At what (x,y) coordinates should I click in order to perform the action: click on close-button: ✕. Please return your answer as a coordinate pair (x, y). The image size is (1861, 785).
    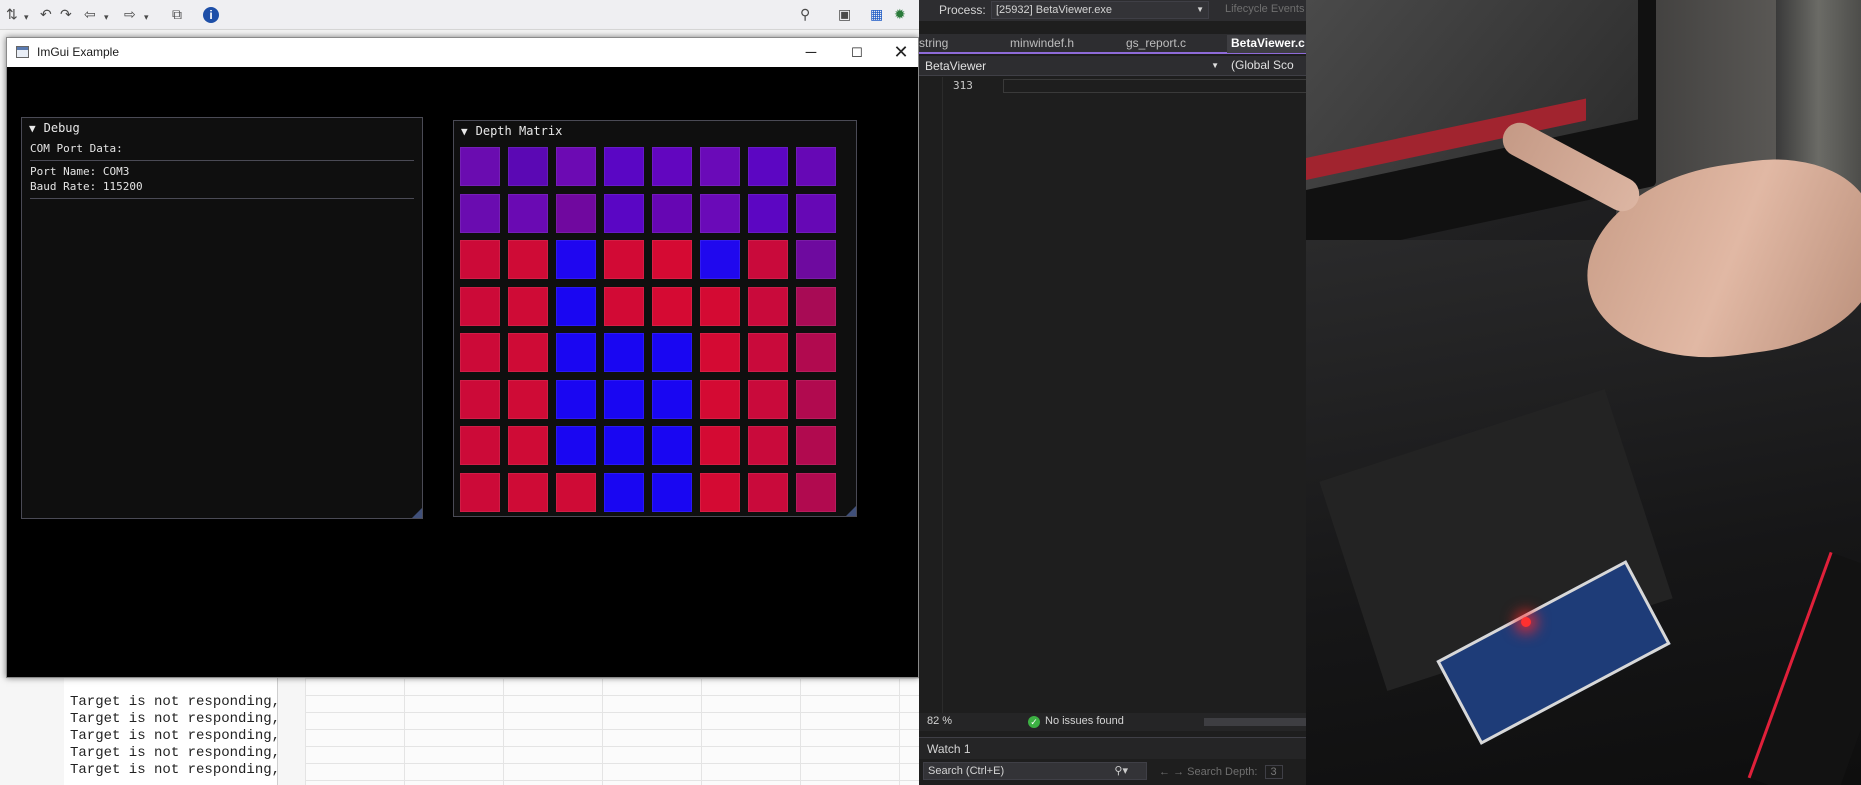
    Looking at the image, I should click on (901, 52).